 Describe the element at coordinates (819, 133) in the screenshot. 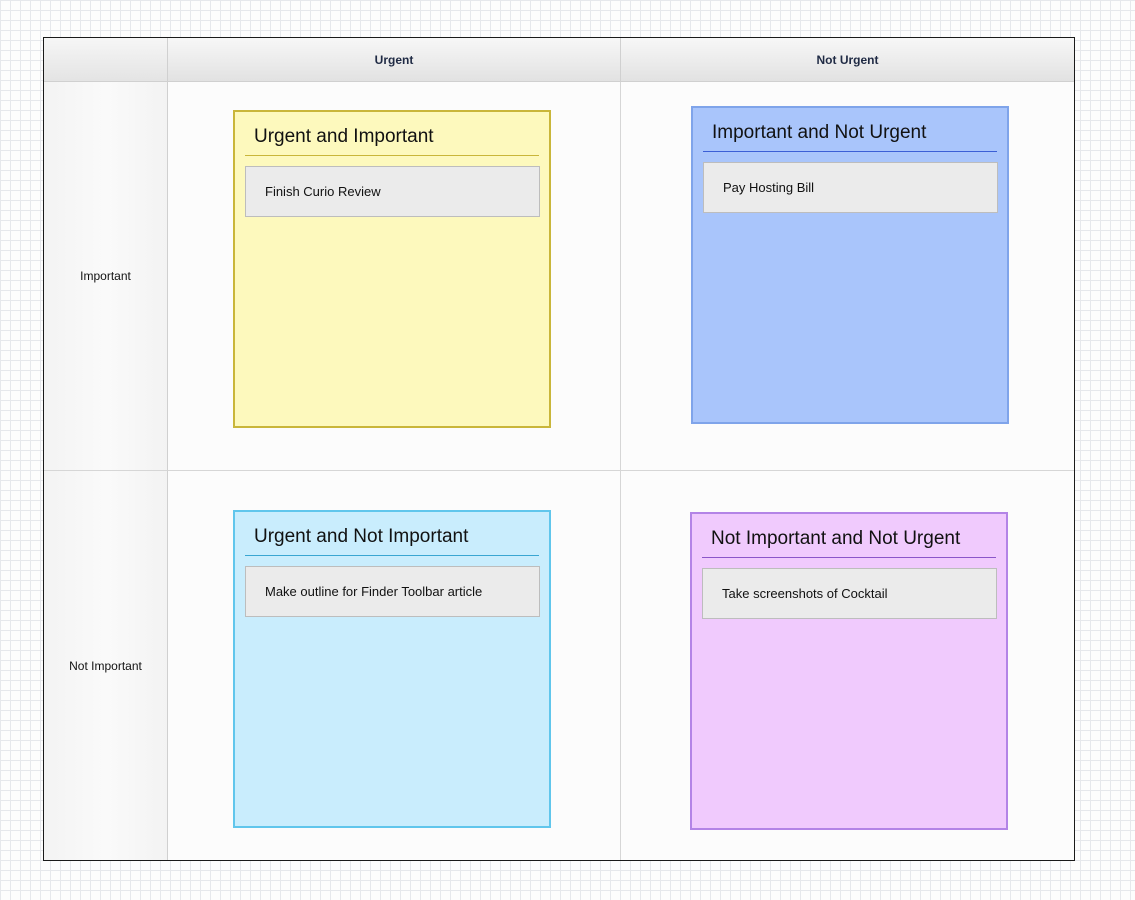

I see `card-title: Important and Not Urgent` at that location.